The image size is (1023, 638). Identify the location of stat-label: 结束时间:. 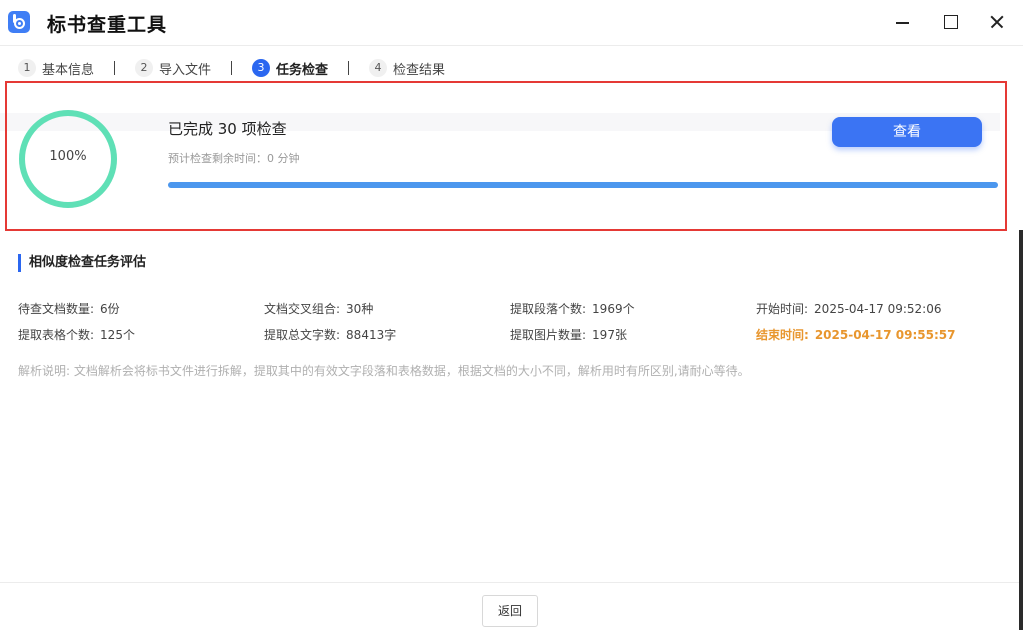
(782, 335).